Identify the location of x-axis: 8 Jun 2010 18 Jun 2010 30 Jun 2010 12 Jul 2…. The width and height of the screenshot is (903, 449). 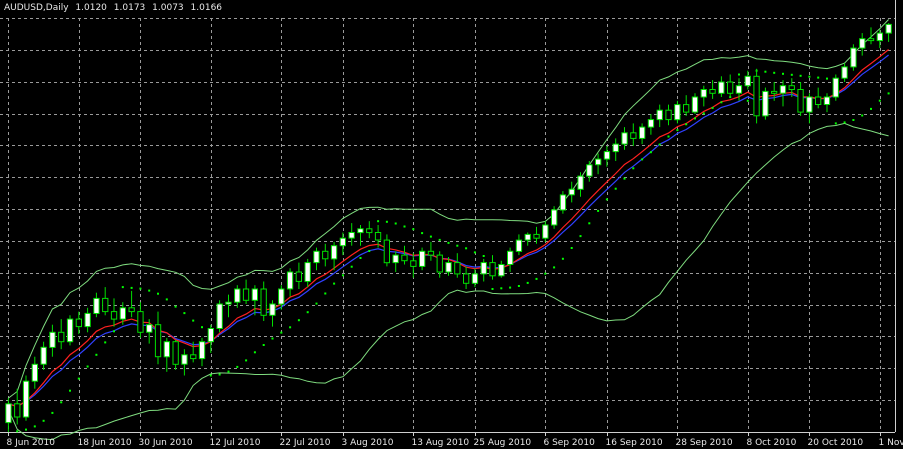
(455, 440).